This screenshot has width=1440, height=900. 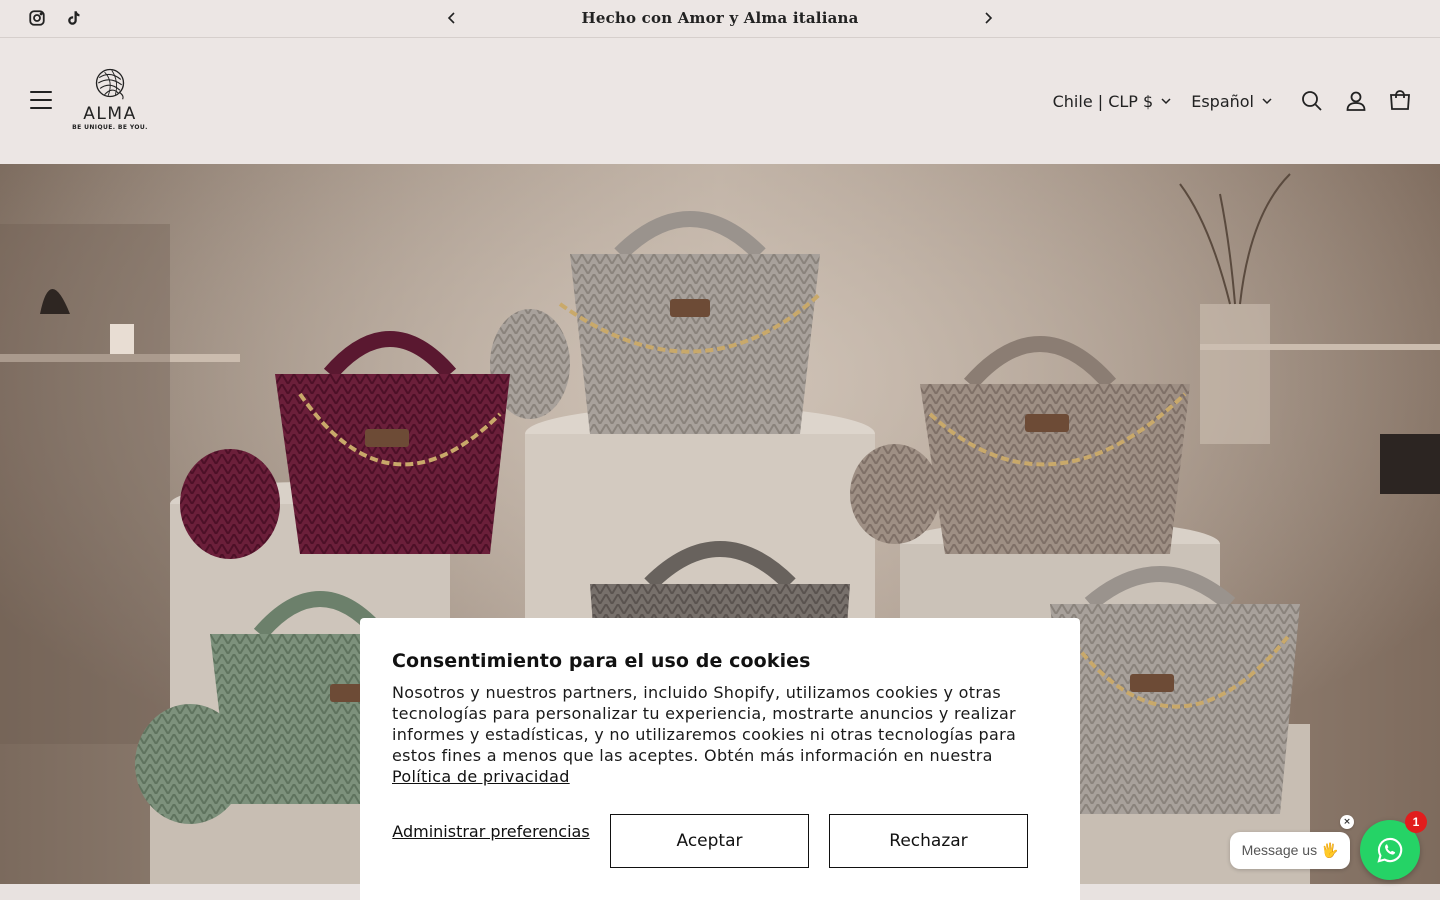 What do you see at coordinates (1356, 101) in the screenshot?
I see `account-icon` at bounding box center [1356, 101].